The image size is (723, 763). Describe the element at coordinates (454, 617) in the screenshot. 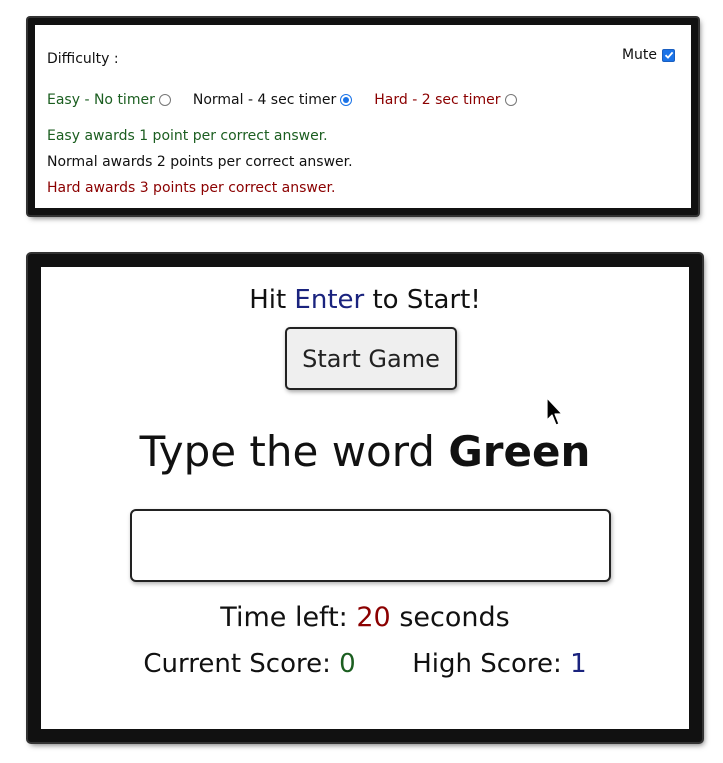

I see `time-suffix: seconds` at that location.